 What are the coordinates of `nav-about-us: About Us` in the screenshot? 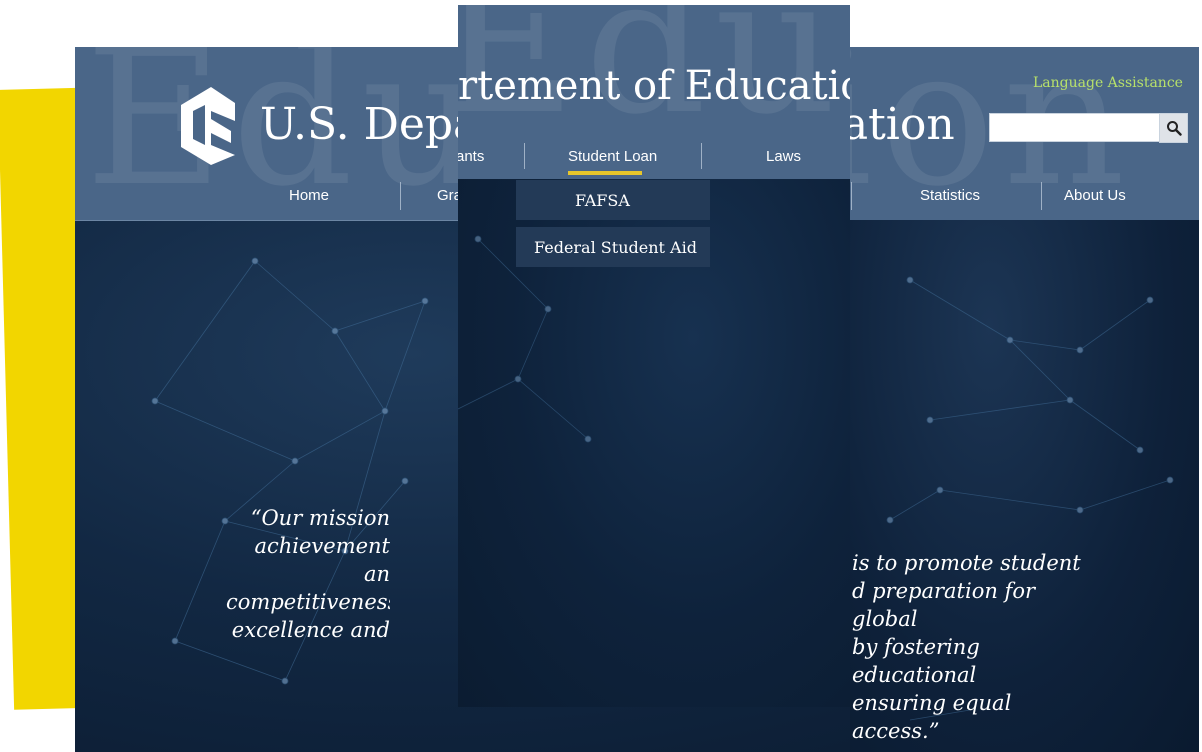 It's located at (1095, 202).